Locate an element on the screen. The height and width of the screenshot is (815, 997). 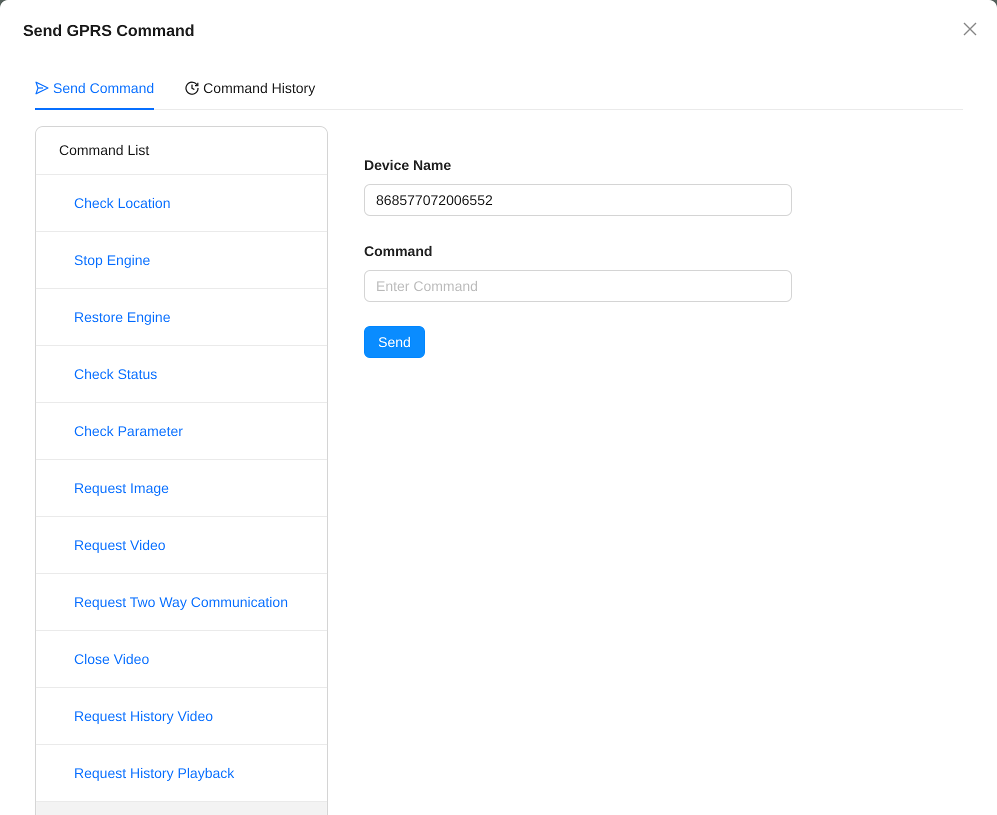
command-list-item: Check Status is located at coordinates (181, 373).